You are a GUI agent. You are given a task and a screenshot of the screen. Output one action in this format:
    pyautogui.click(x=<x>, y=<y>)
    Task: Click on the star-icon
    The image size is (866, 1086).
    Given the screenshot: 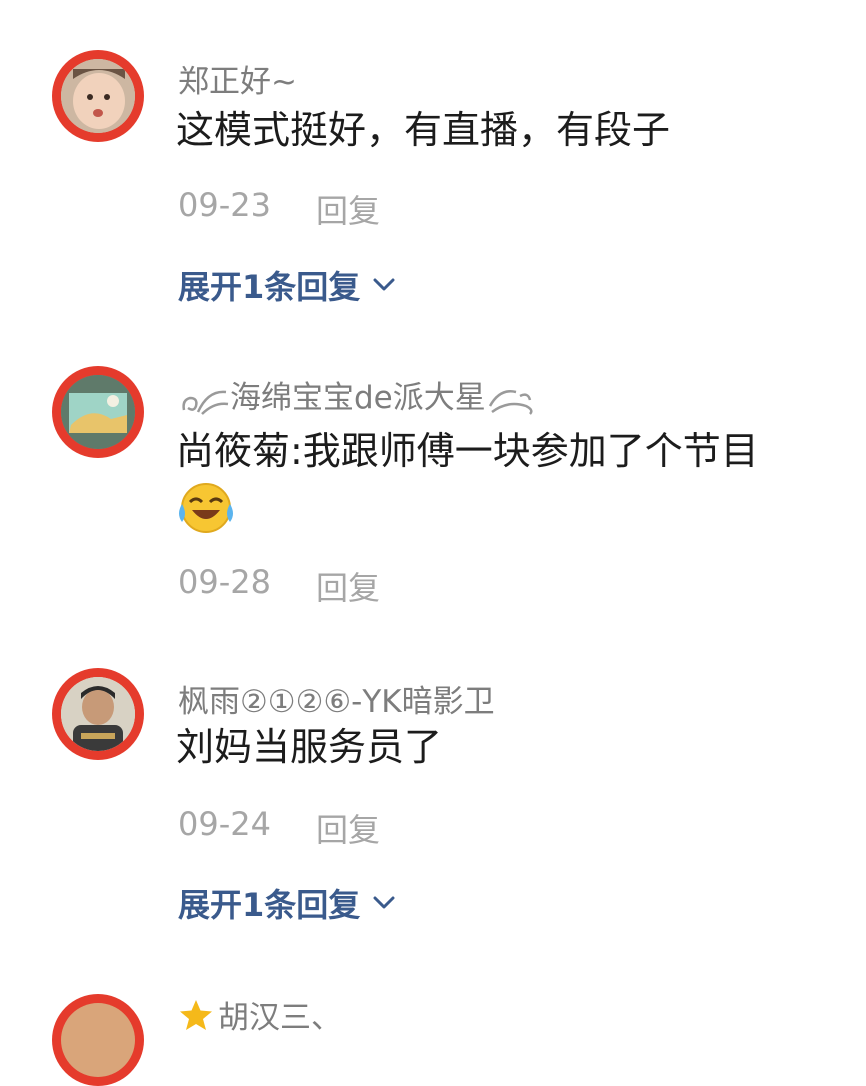 What is the action you would take?
    pyautogui.click(x=196, y=1014)
    